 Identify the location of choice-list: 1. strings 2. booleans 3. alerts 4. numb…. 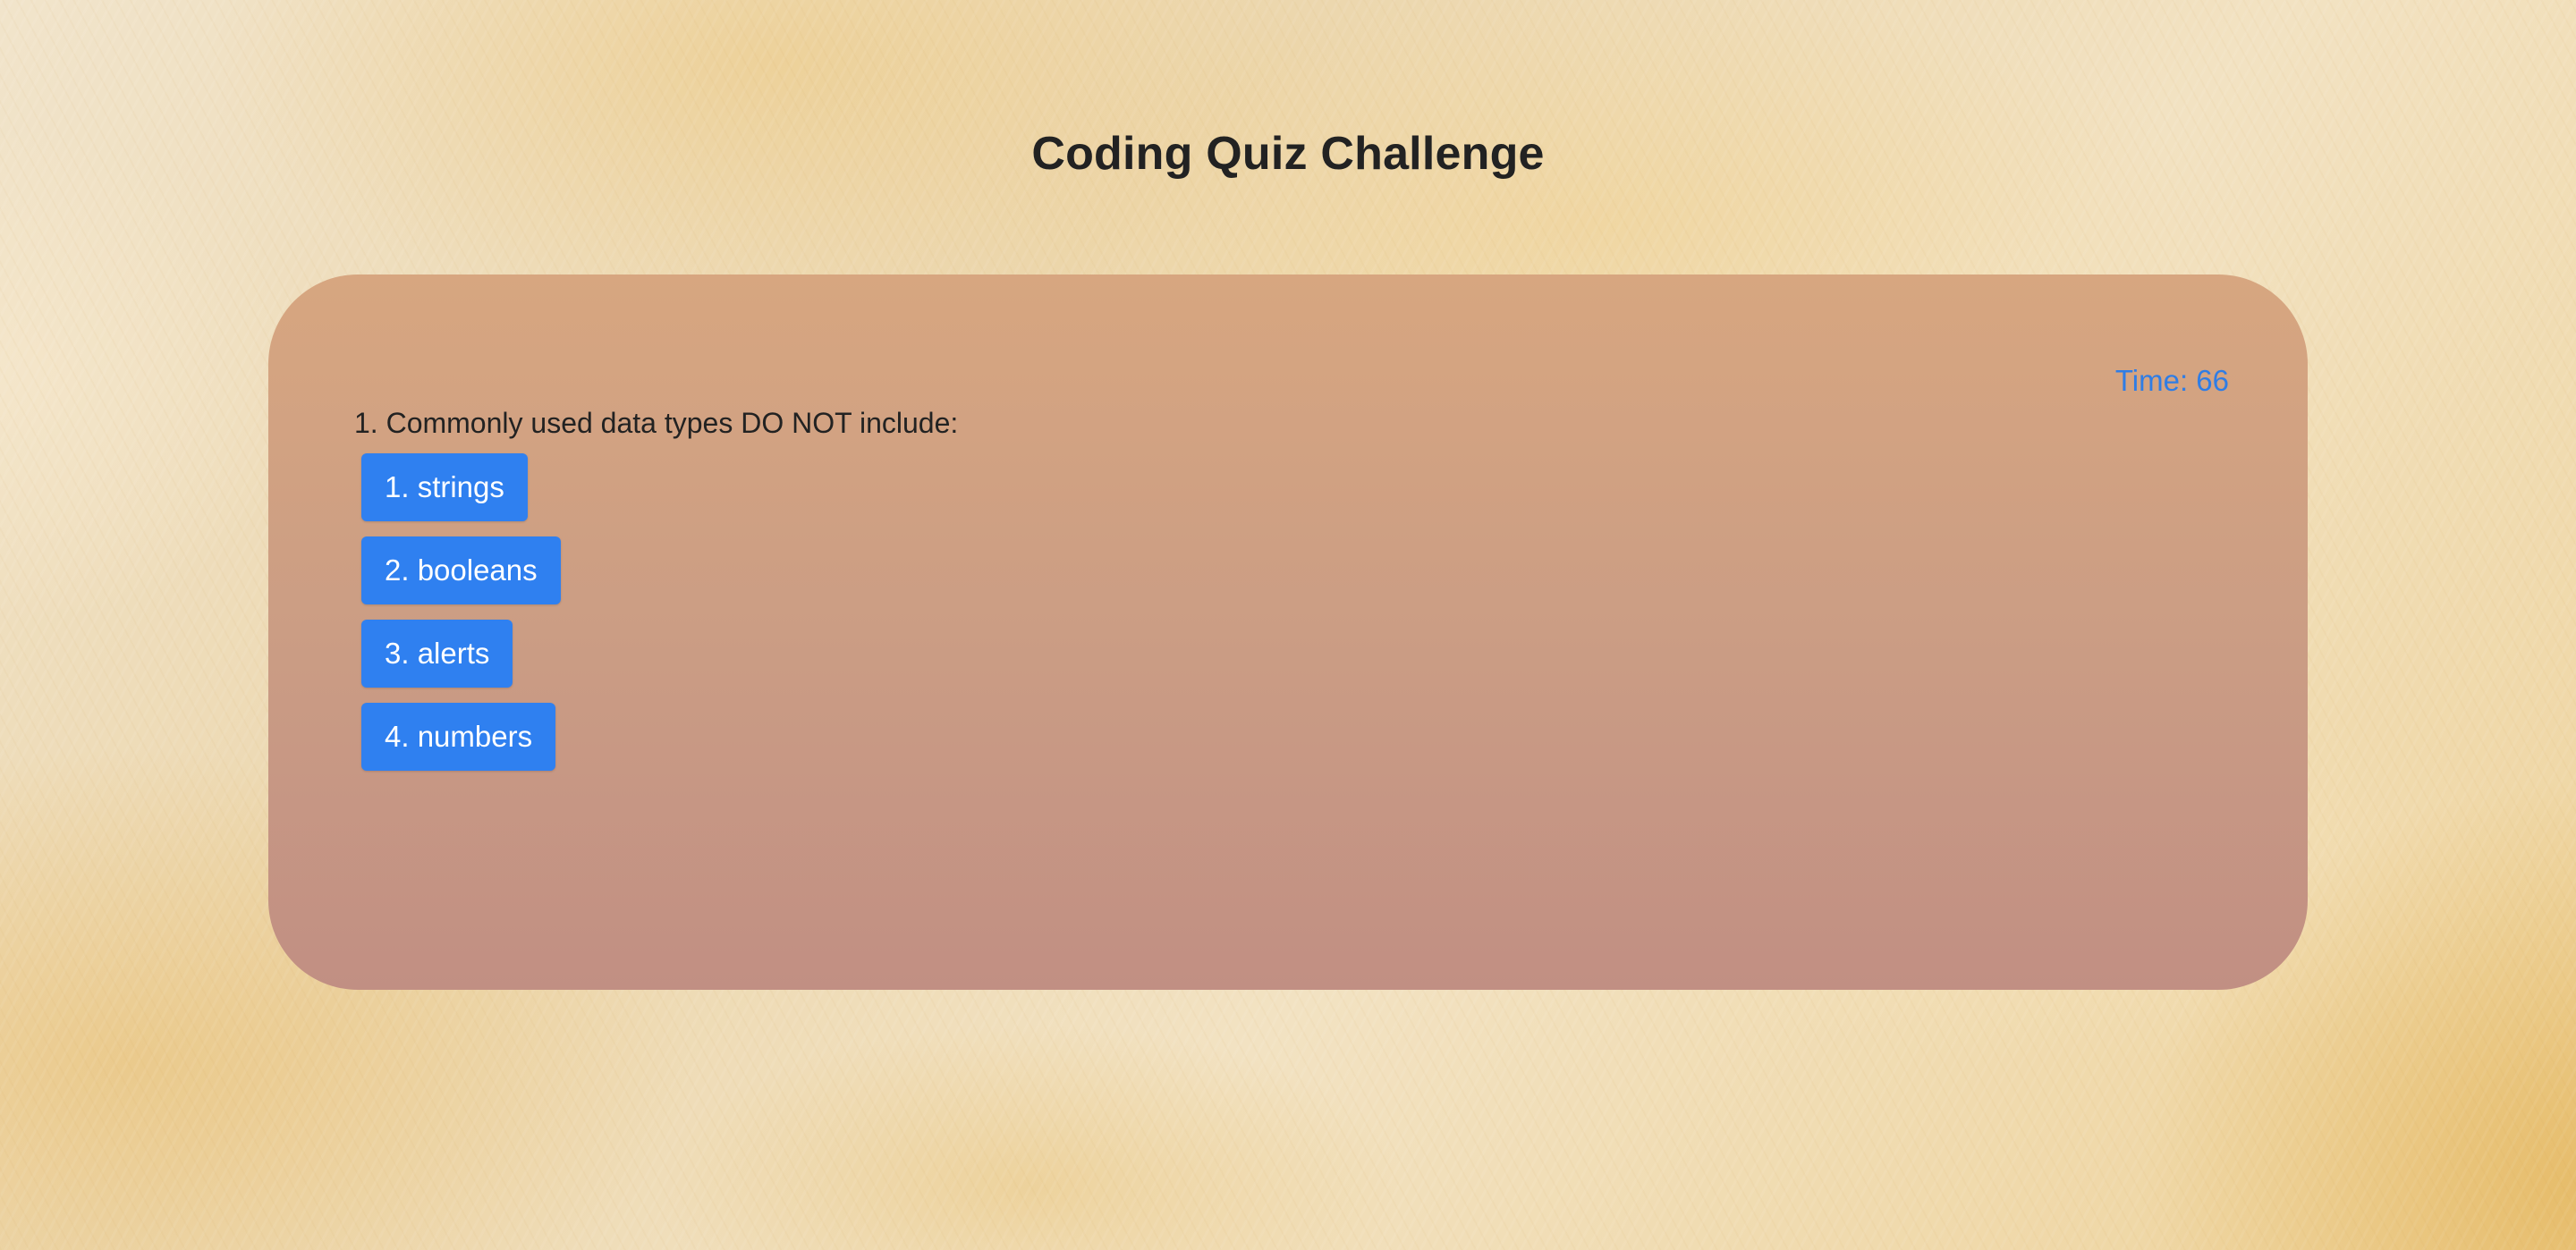
(461, 612).